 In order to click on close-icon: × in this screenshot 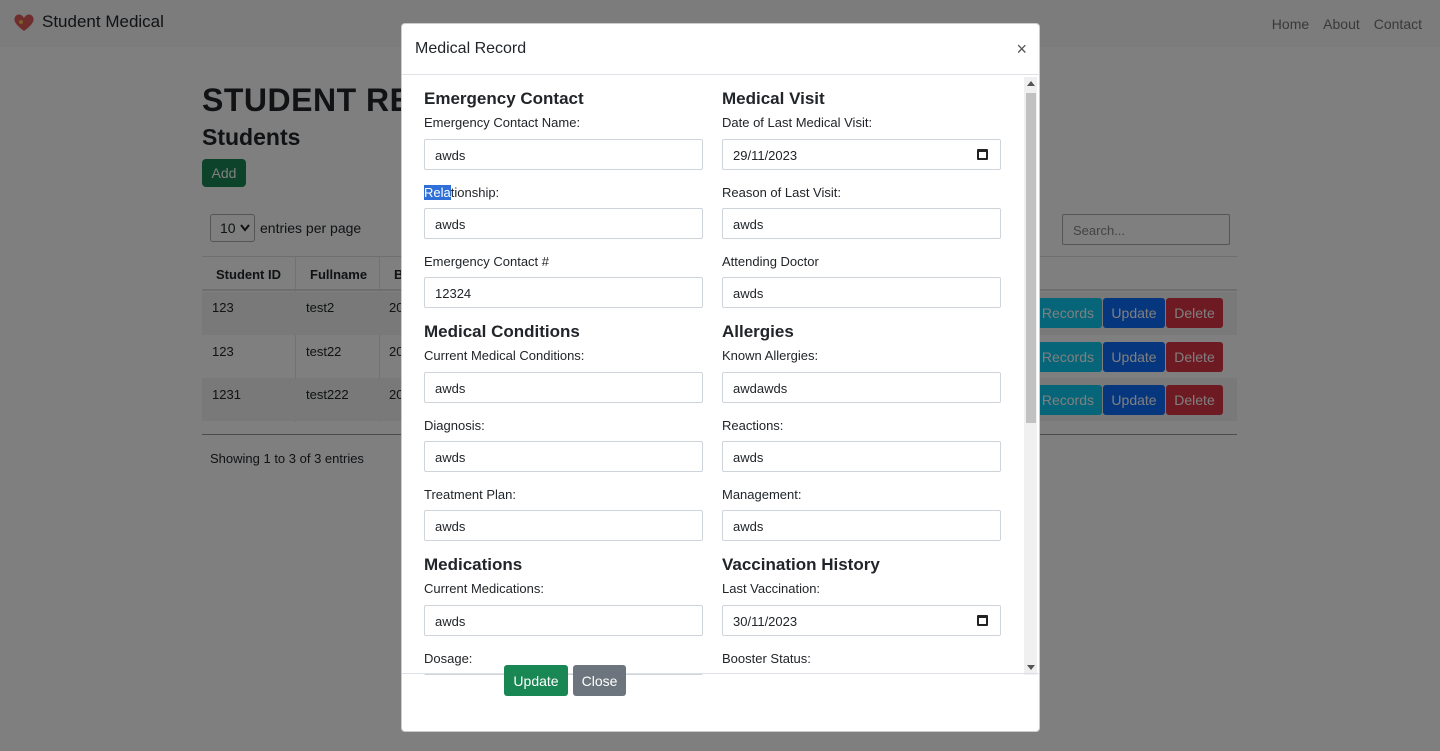, I will do `click(1021, 49)`.